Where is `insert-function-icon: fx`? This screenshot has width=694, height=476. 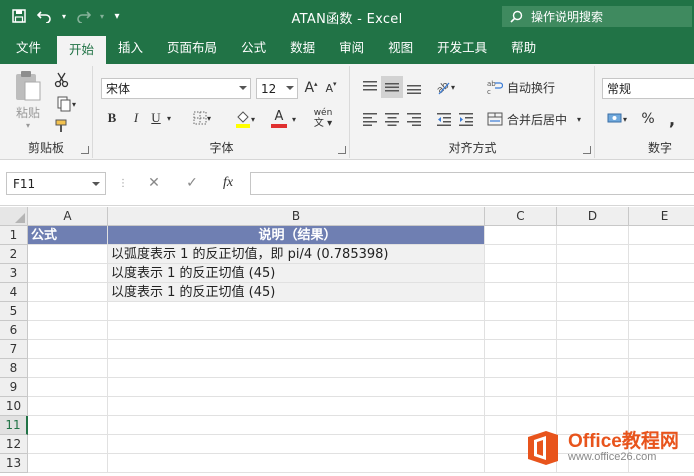
insert-function-icon: fx is located at coordinates (228, 183).